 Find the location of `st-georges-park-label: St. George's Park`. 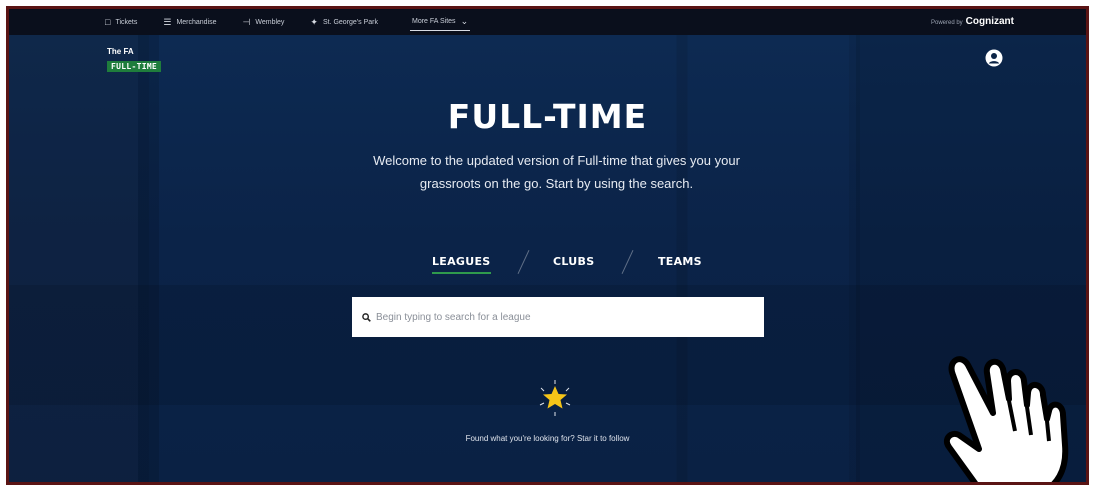

st-georges-park-label: St. George's Park is located at coordinates (350, 22).